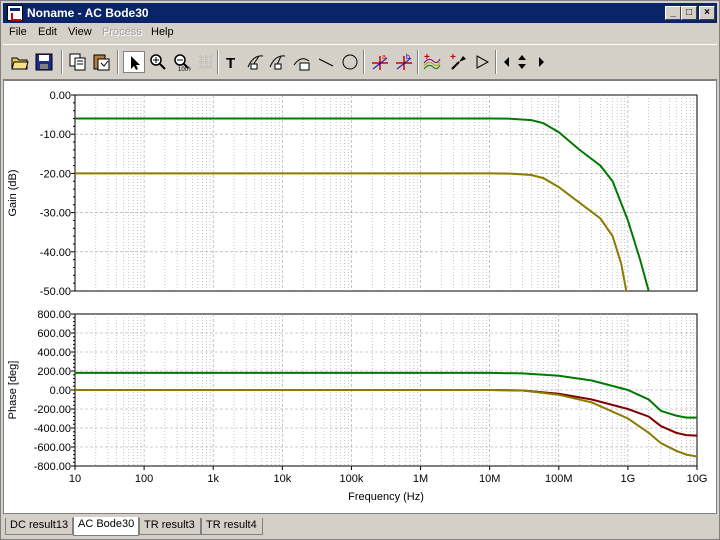 The height and width of the screenshot is (540, 720). I want to click on menu-help: Help, so click(162, 32).